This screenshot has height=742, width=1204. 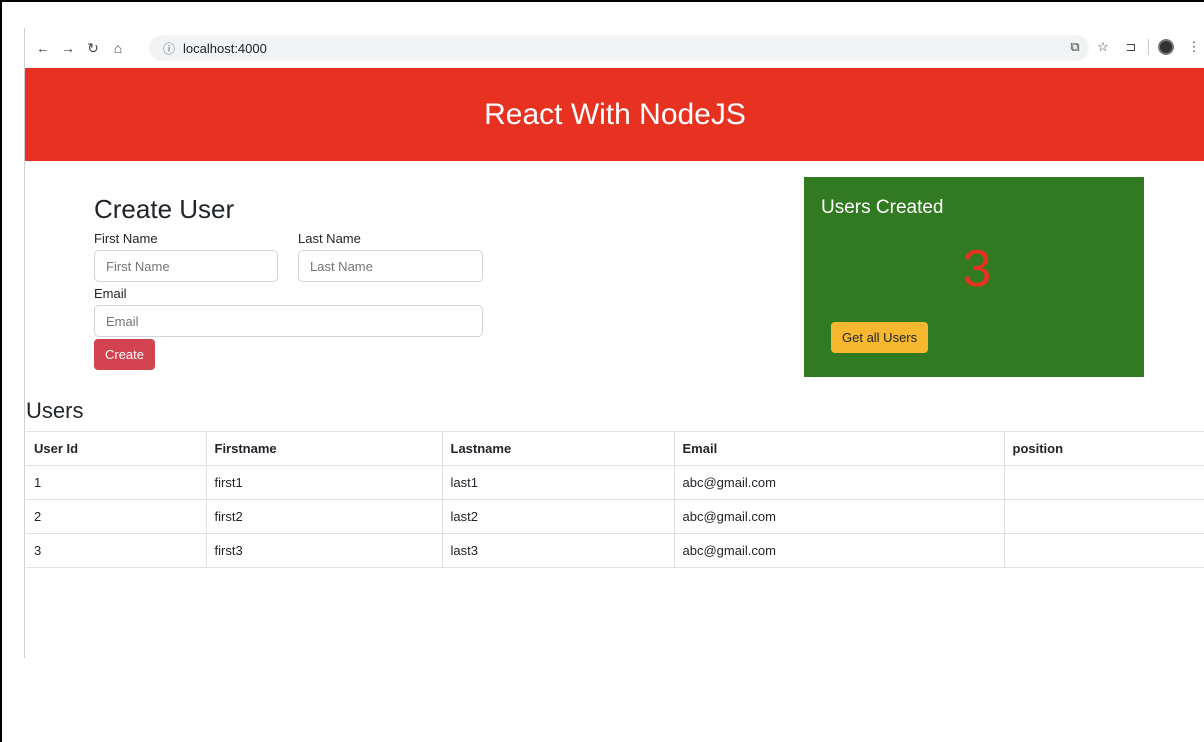 What do you see at coordinates (558, 448) in the screenshot?
I see `column-header: Lastname` at bounding box center [558, 448].